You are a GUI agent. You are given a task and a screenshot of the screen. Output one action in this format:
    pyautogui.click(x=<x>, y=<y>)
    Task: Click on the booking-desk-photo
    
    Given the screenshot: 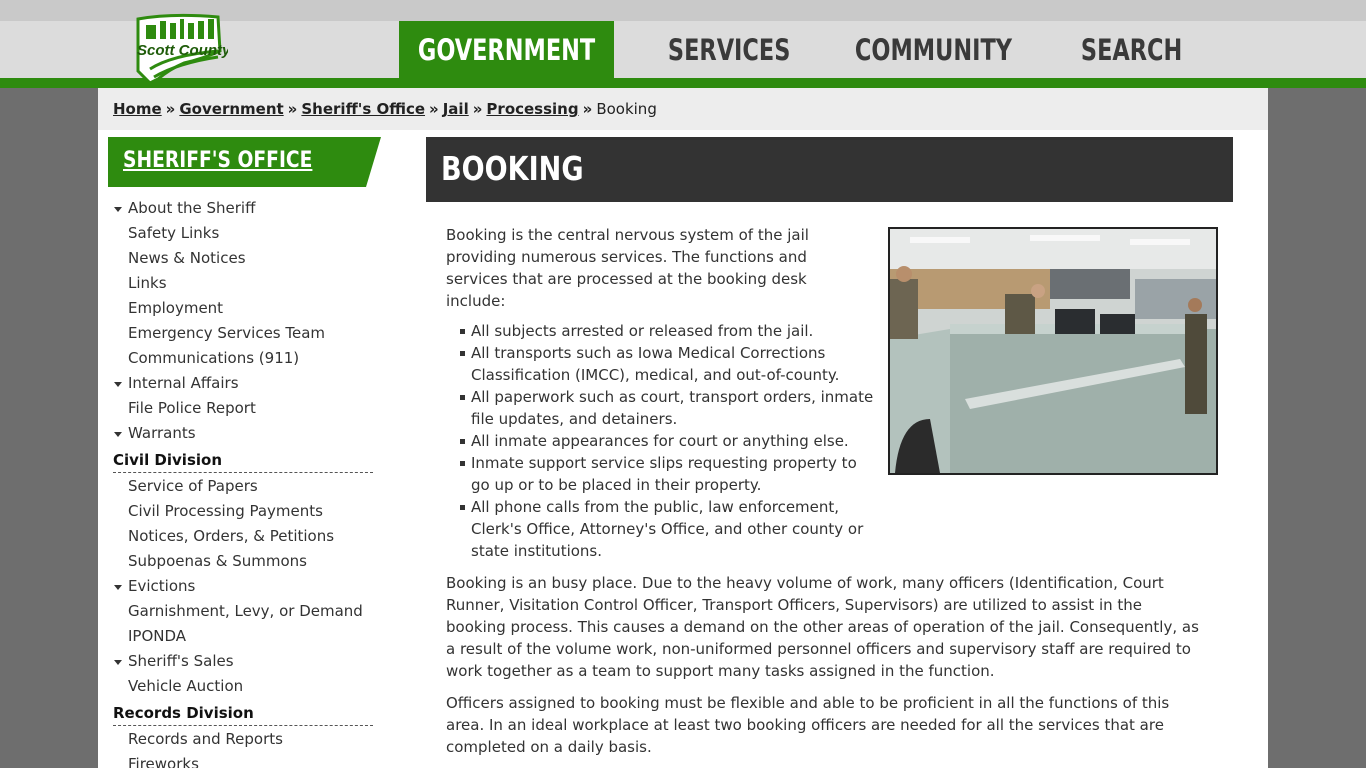 What is the action you would take?
    pyautogui.click(x=1053, y=351)
    